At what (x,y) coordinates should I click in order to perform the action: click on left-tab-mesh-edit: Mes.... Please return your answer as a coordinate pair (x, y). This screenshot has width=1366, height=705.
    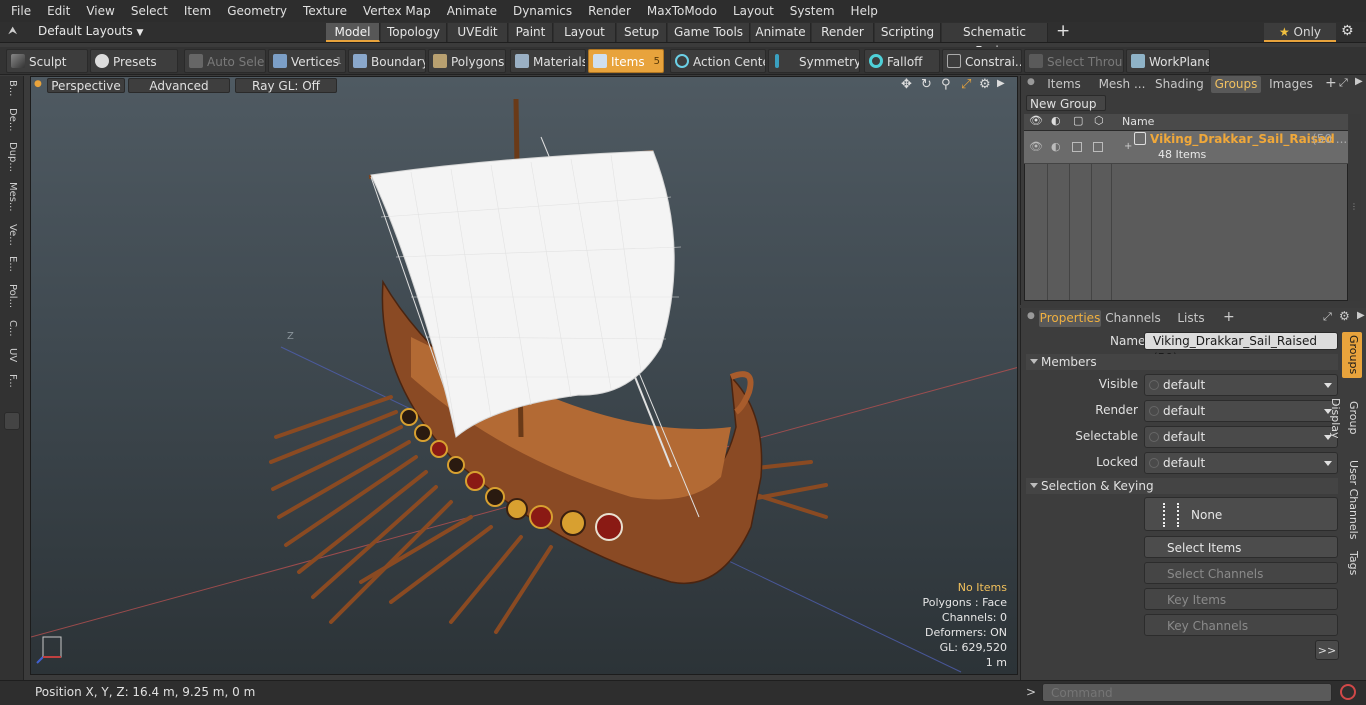
    Looking at the image, I should click on (12, 197).